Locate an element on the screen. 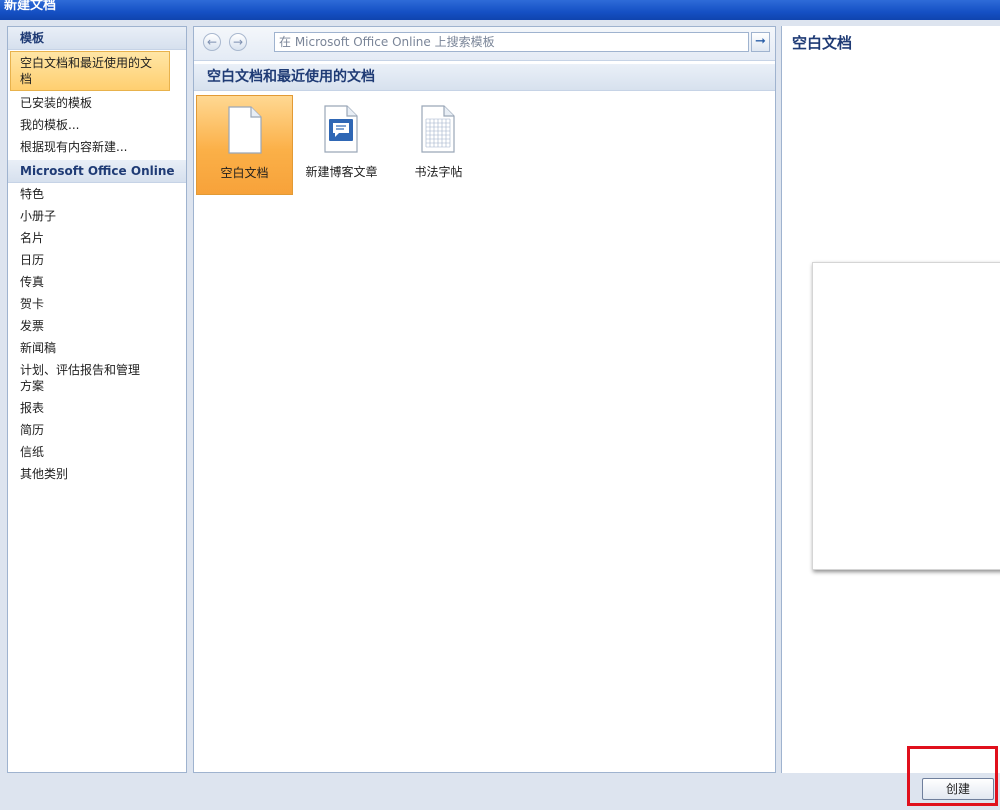  nav-item-calendars: 日历 is located at coordinates (97, 260).